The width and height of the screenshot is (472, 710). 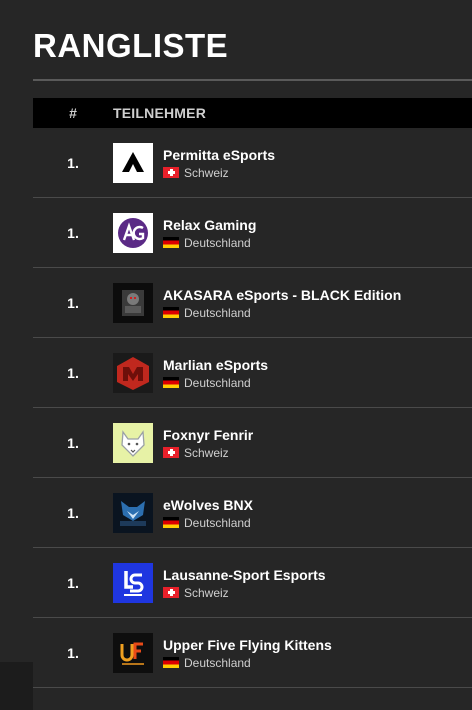 I want to click on akasara-logo-icon, so click(x=133, y=302).